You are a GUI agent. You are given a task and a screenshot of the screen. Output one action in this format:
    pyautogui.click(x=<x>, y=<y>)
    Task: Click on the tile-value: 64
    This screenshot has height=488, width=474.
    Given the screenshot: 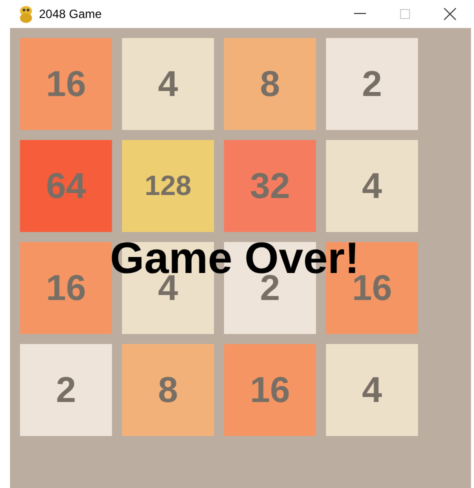 What is the action you would take?
    pyautogui.click(x=66, y=186)
    